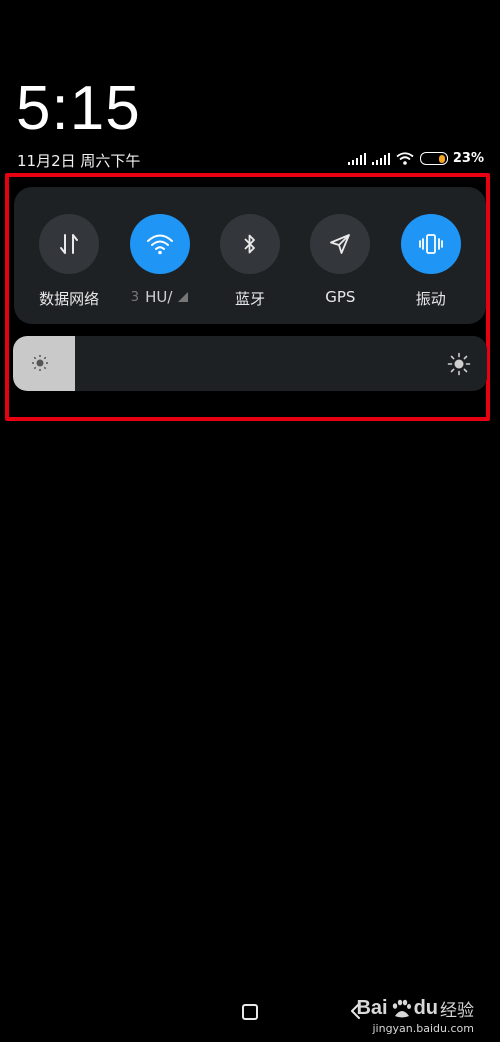  I want to click on status-bar: 23%, so click(415, 158).